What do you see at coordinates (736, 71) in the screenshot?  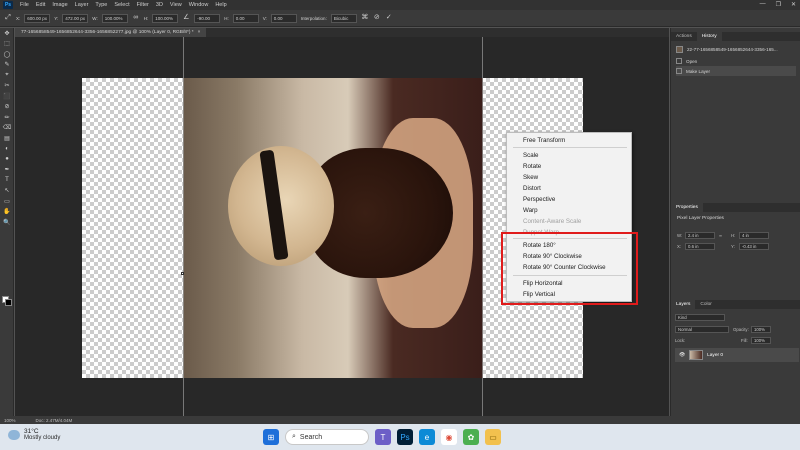 I see `history-entry: Make Layer` at bounding box center [736, 71].